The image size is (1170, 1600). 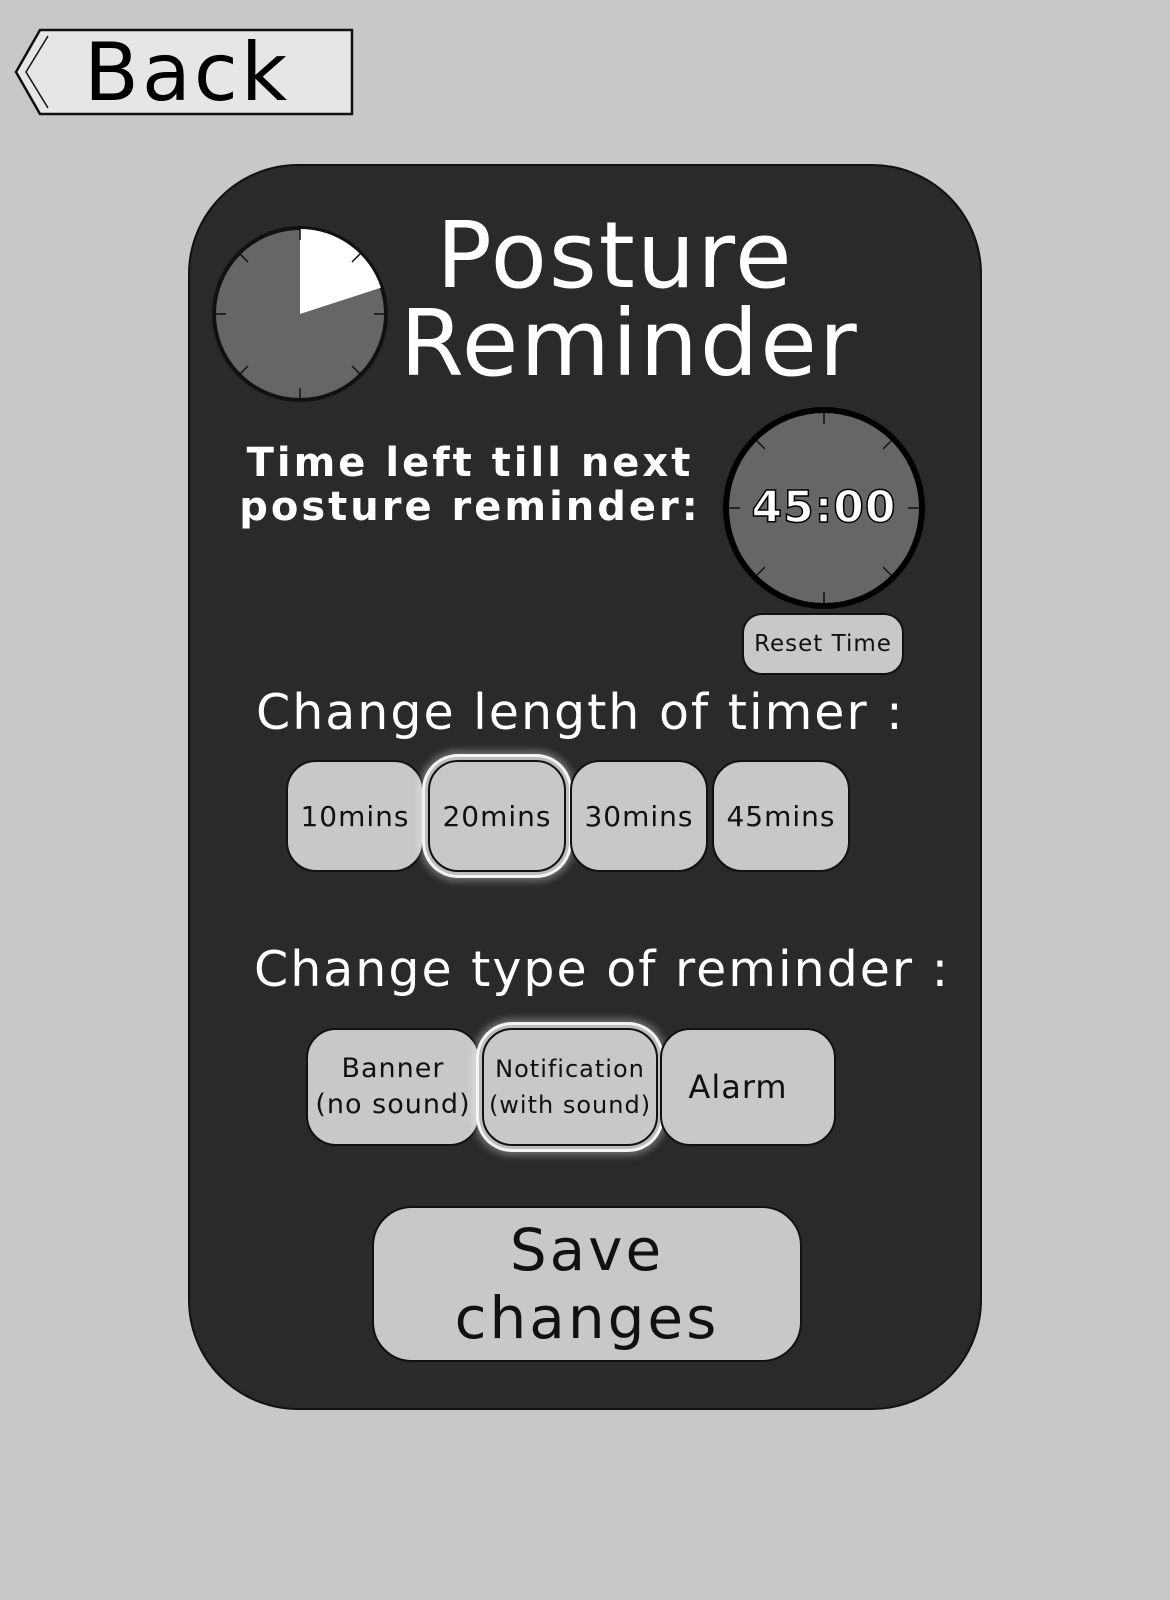 I want to click on reminder-option-notification: Notification (with sound), so click(x=570, y=1087).